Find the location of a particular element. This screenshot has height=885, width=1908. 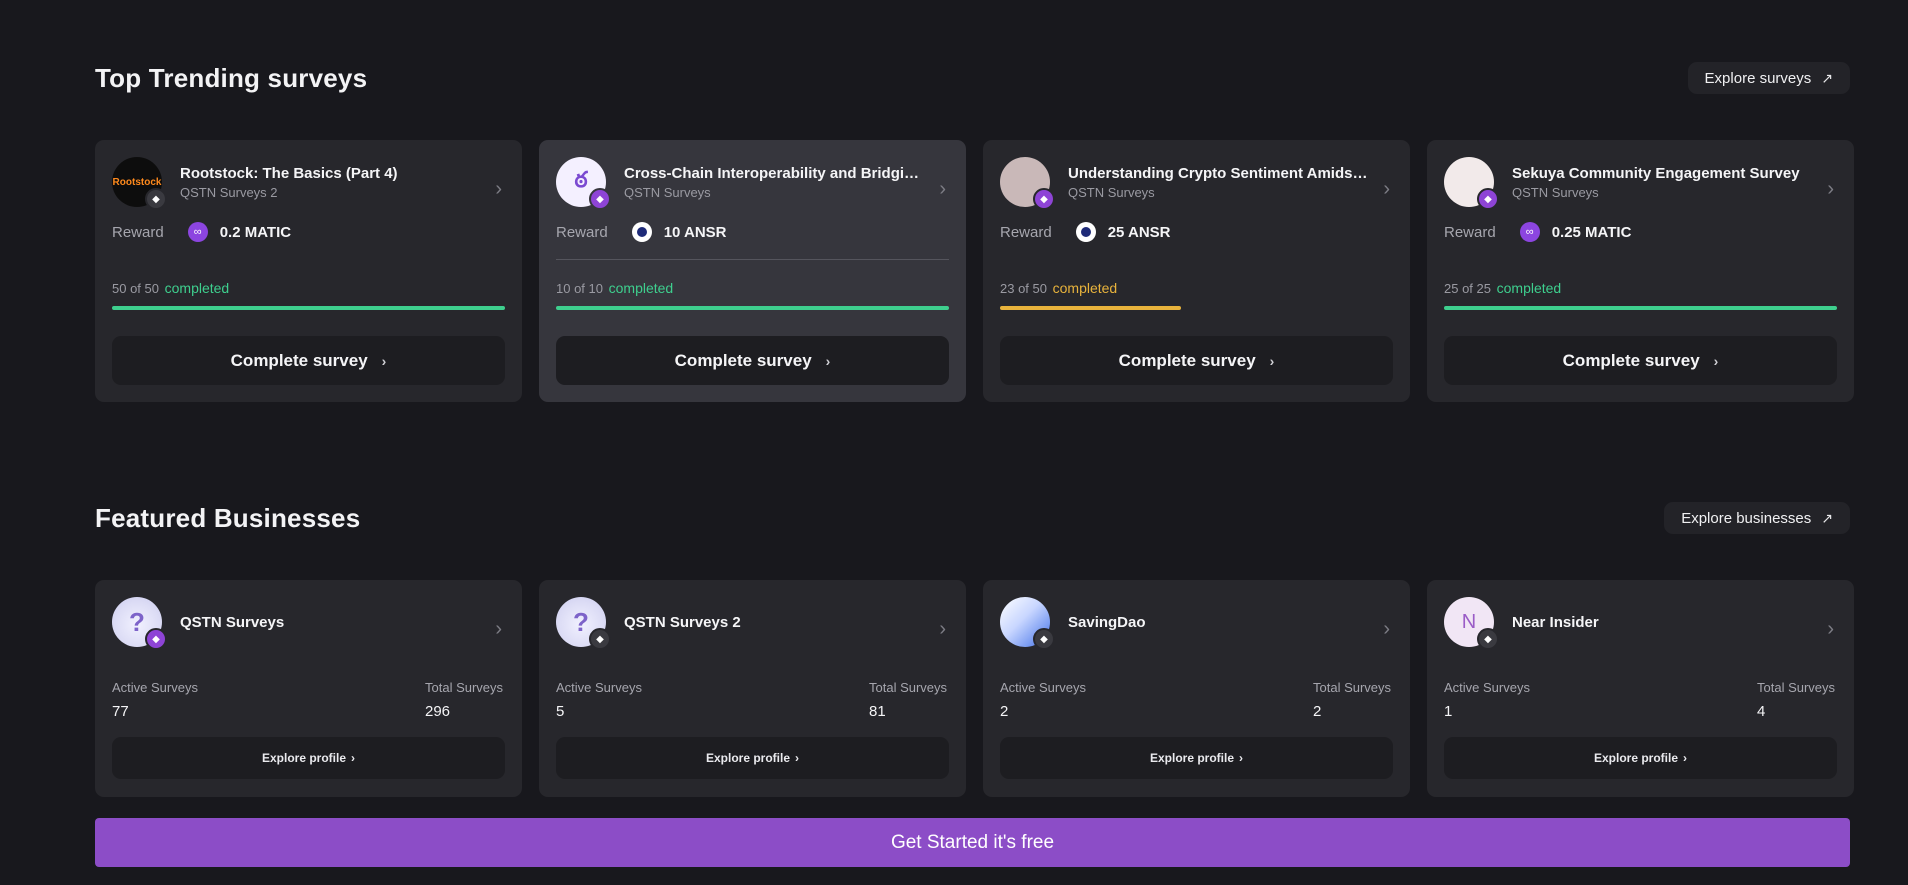

ansr-token-icon is located at coordinates (1085, 232).